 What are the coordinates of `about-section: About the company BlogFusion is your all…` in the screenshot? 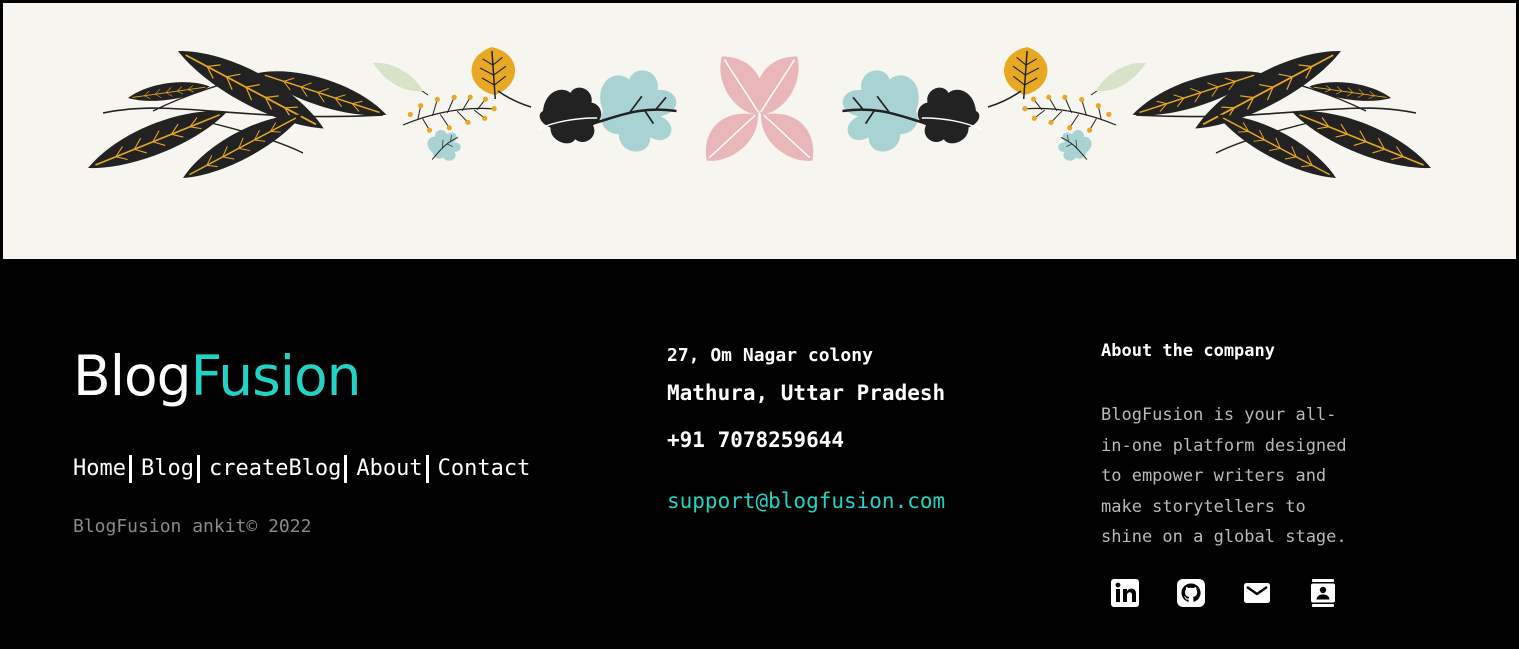 It's located at (1251, 446).